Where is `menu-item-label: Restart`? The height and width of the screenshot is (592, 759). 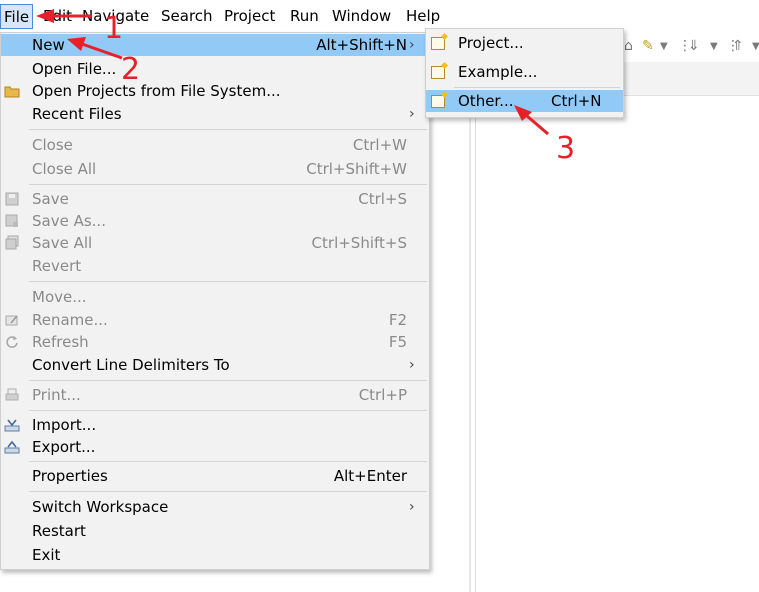
menu-item-label: Restart is located at coordinates (59, 531).